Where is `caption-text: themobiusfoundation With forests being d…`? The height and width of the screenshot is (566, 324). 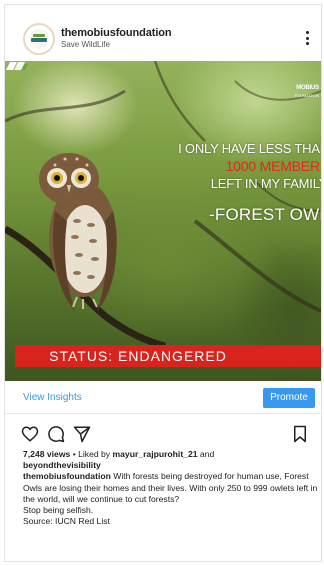
caption-text: themobiusfoundation With forests being d… is located at coordinates (171, 488).